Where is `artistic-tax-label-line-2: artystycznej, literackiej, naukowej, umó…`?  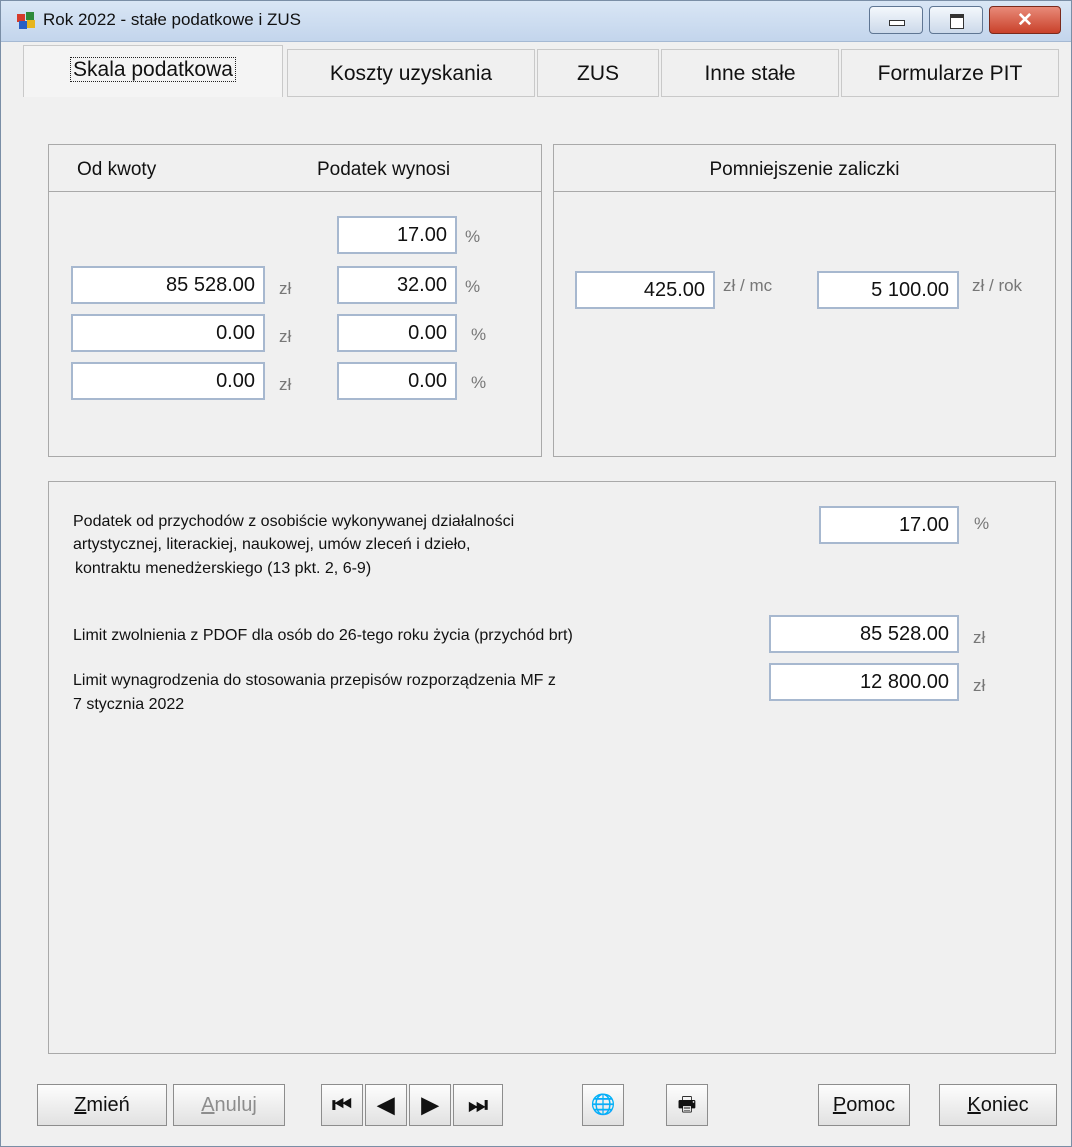
artistic-tax-label-line-2: artystycznej, literackiej, naukowej, umó… is located at coordinates (272, 544).